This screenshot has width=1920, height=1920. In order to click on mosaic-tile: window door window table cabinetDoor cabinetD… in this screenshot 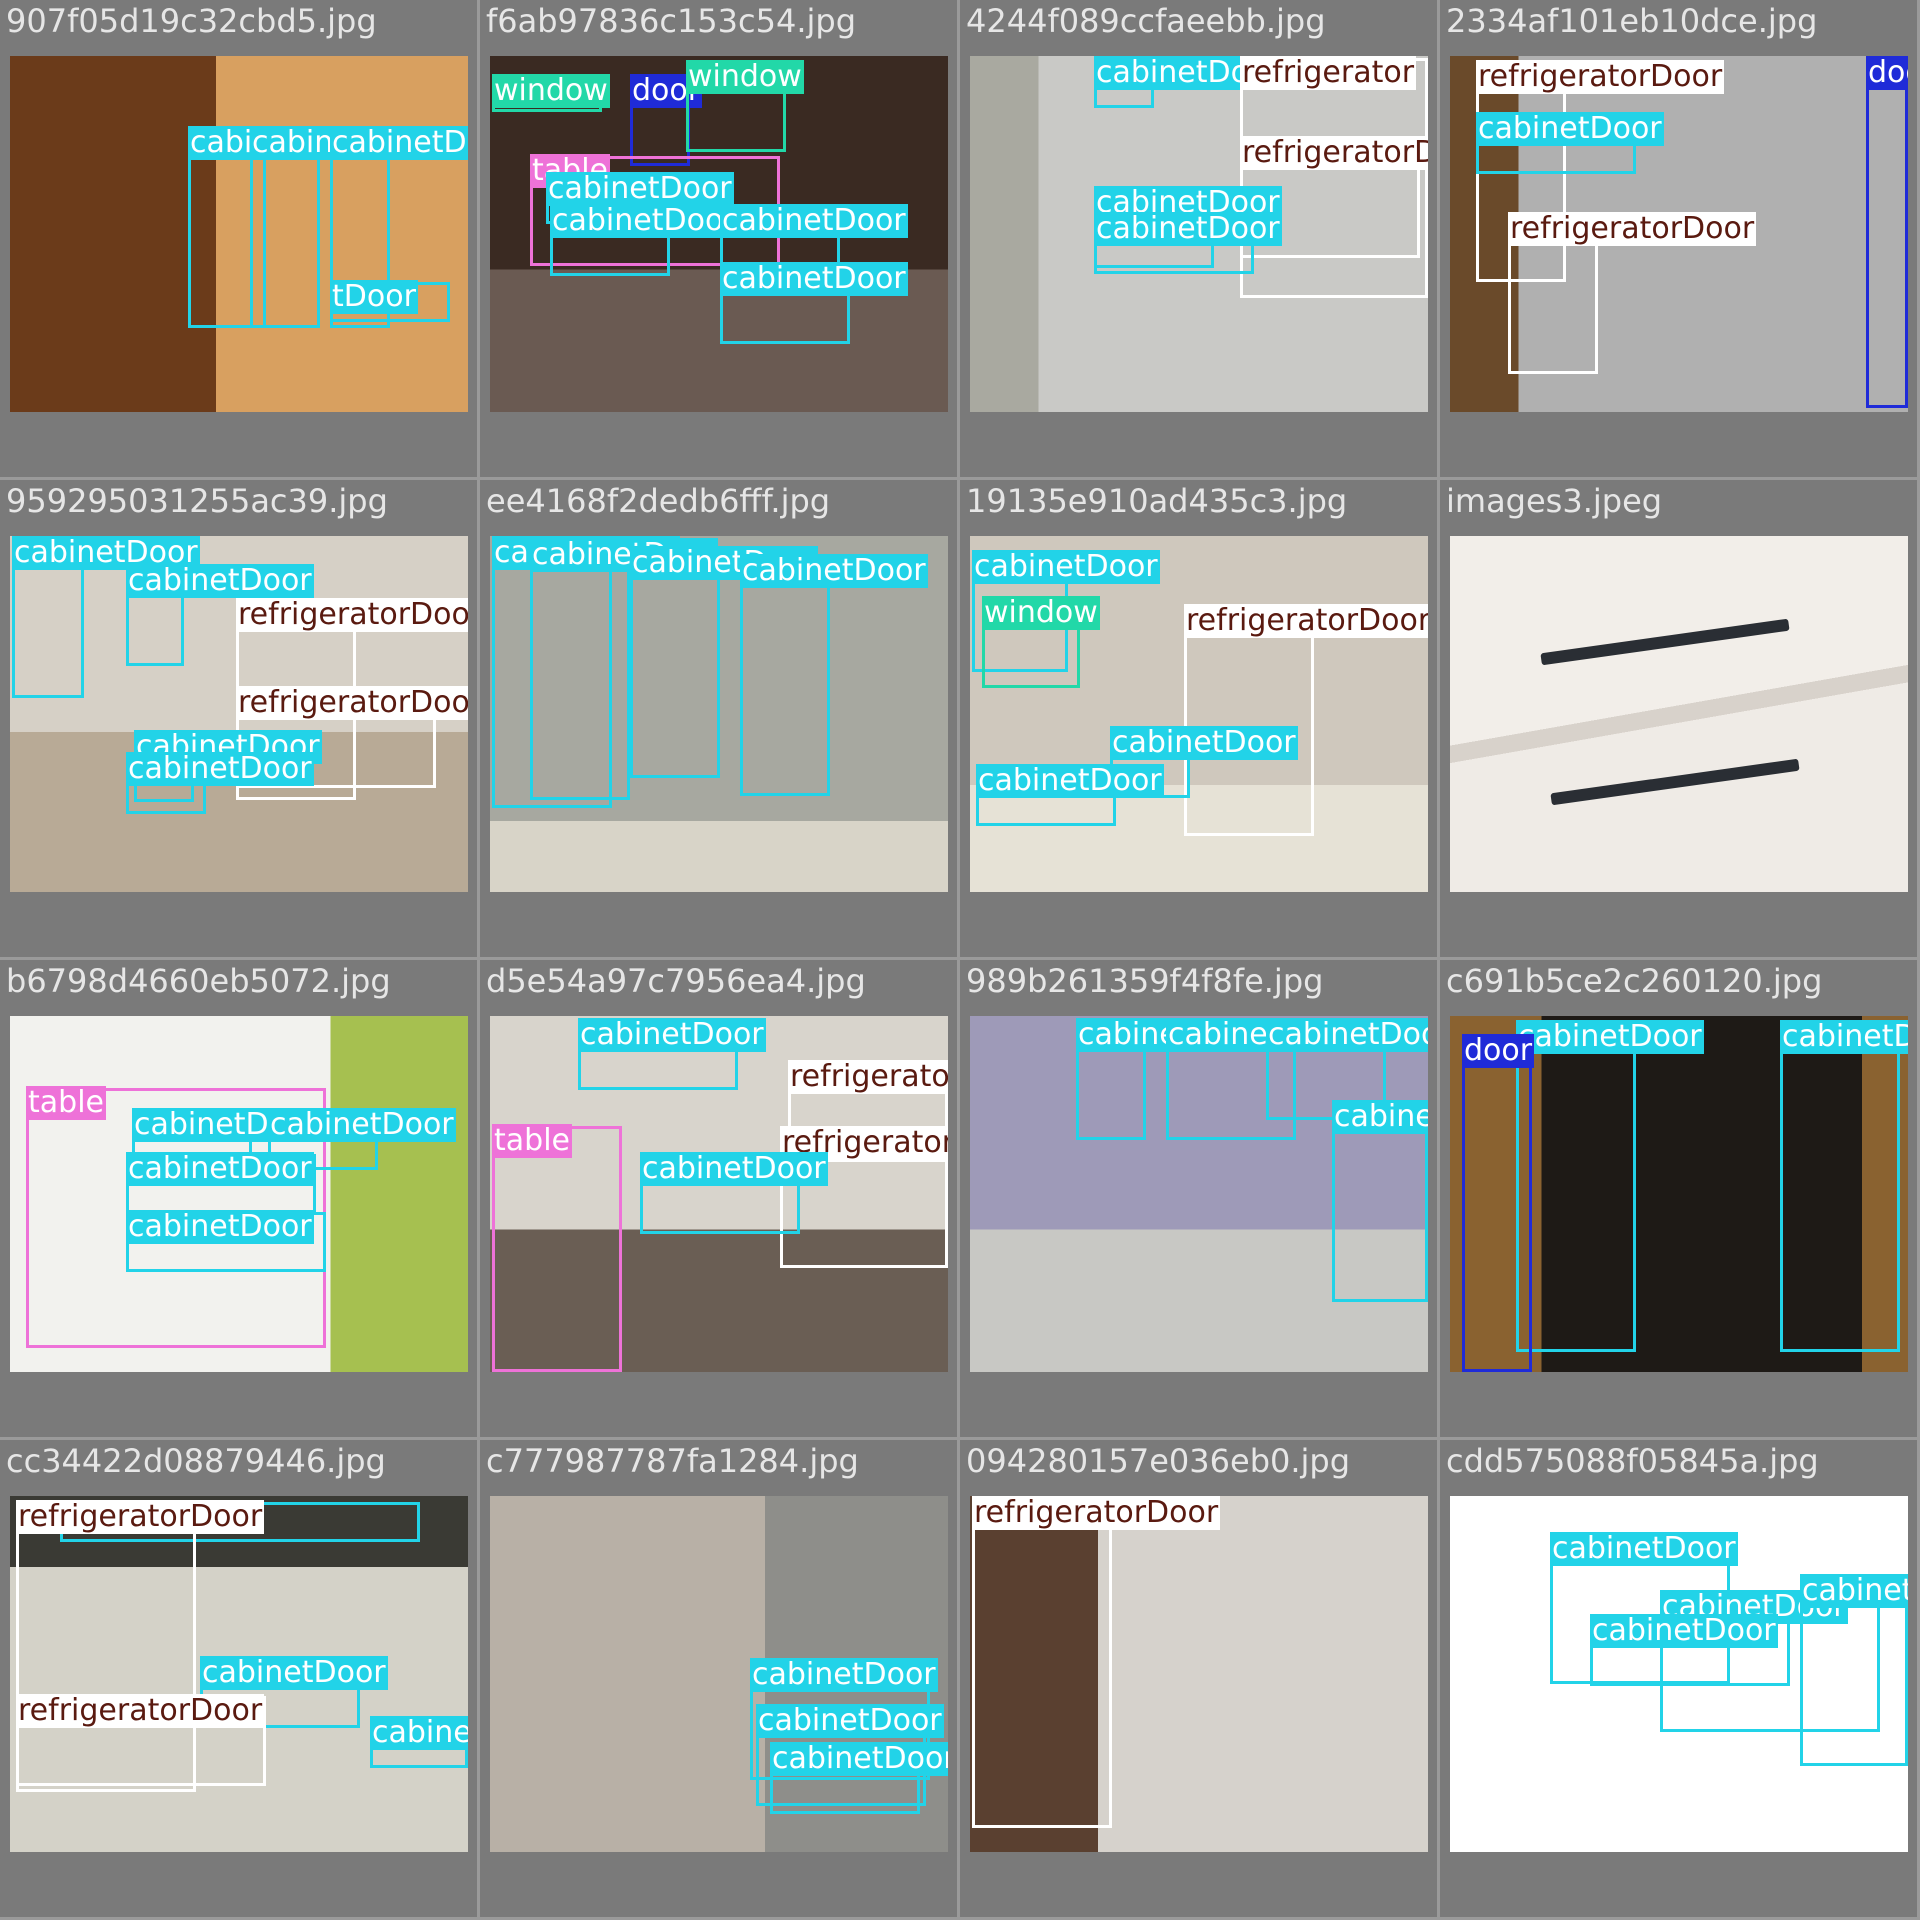, I will do `click(720, 240)`.